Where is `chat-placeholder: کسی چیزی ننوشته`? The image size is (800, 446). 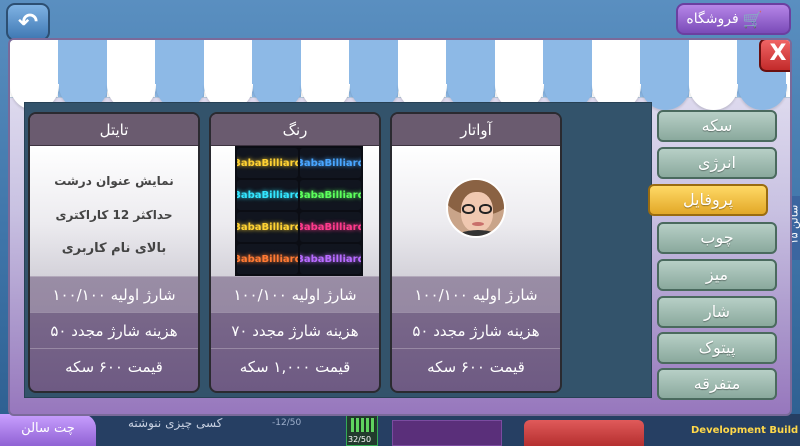 chat-placeholder: کسی چیزی ننوشته is located at coordinates (175, 423).